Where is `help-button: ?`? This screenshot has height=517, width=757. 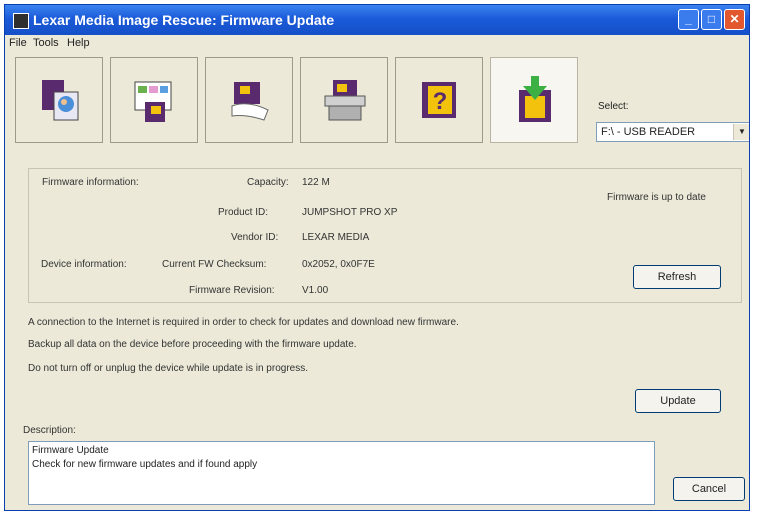
help-button: ? is located at coordinates (439, 100).